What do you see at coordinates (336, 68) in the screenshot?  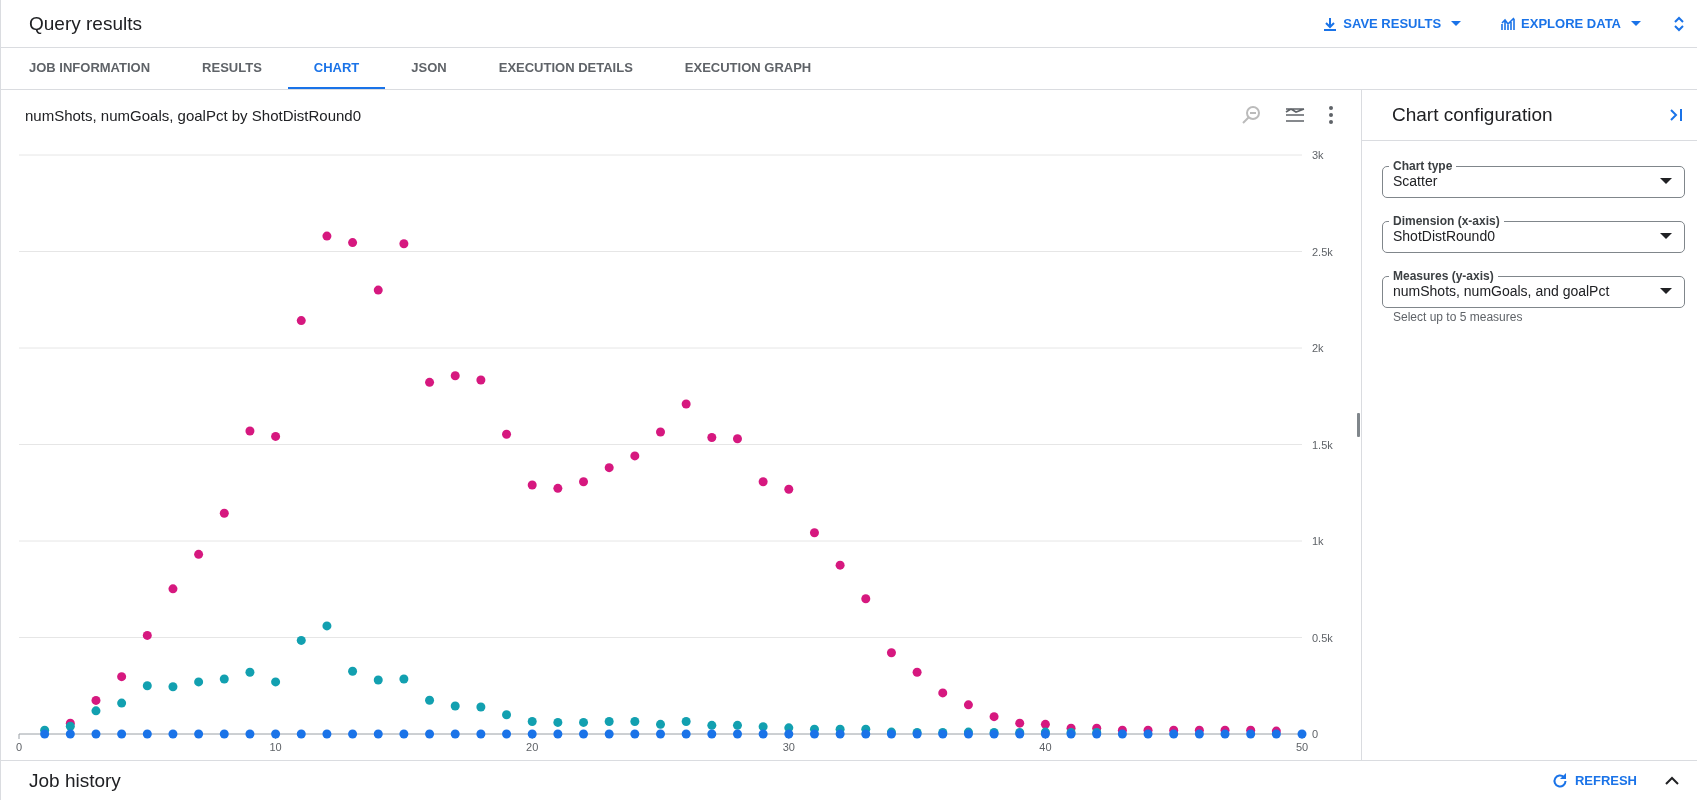 I see `tab: CHART` at bounding box center [336, 68].